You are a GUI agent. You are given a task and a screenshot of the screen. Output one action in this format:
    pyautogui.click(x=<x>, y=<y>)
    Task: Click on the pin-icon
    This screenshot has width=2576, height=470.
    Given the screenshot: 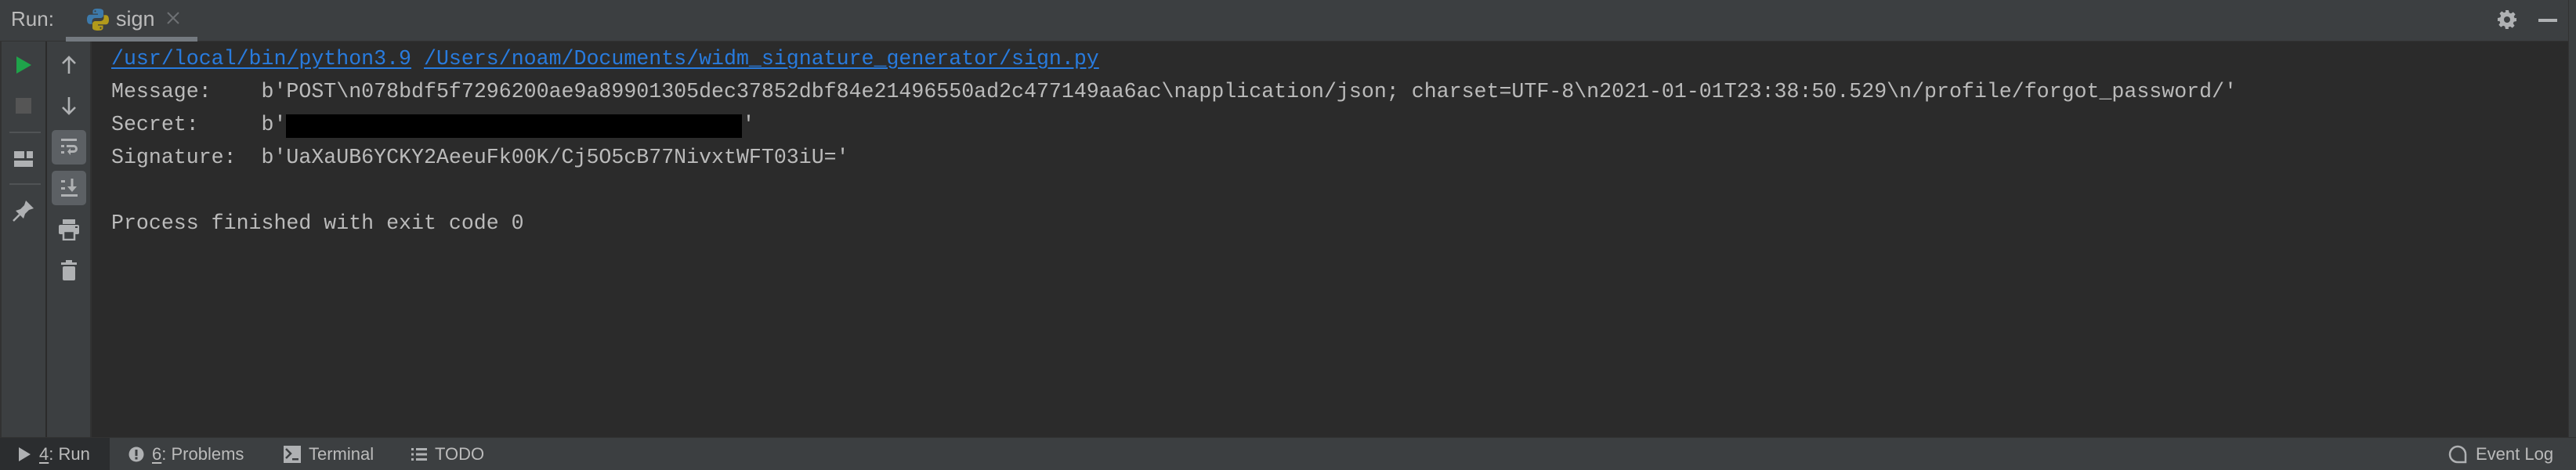 What is the action you would take?
    pyautogui.click(x=24, y=211)
    